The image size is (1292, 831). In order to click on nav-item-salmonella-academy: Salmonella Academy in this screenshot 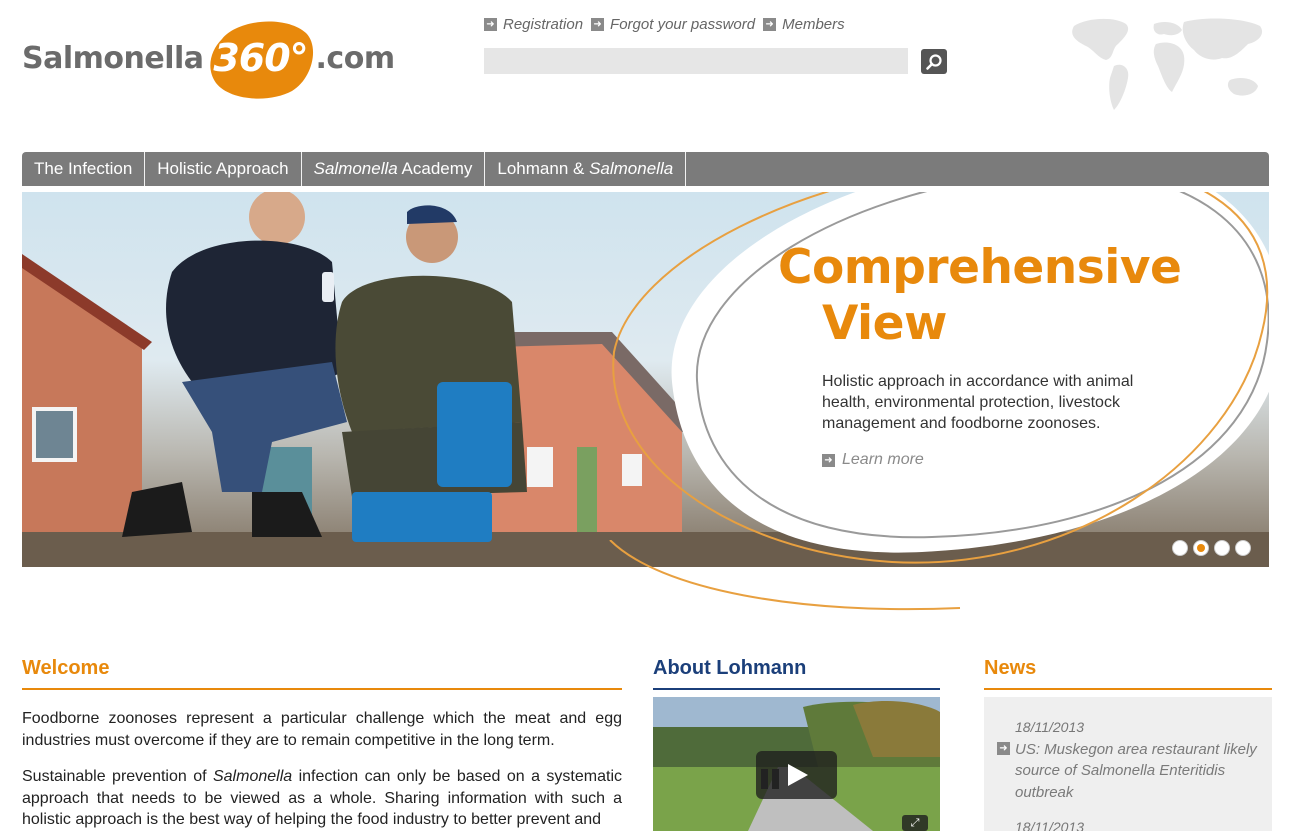, I will do `click(394, 169)`.